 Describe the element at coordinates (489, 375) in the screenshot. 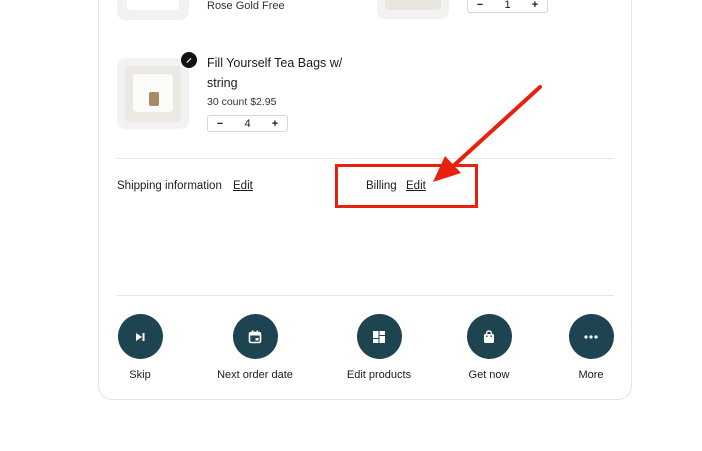

I see `get-now-label: Get now` at that location.